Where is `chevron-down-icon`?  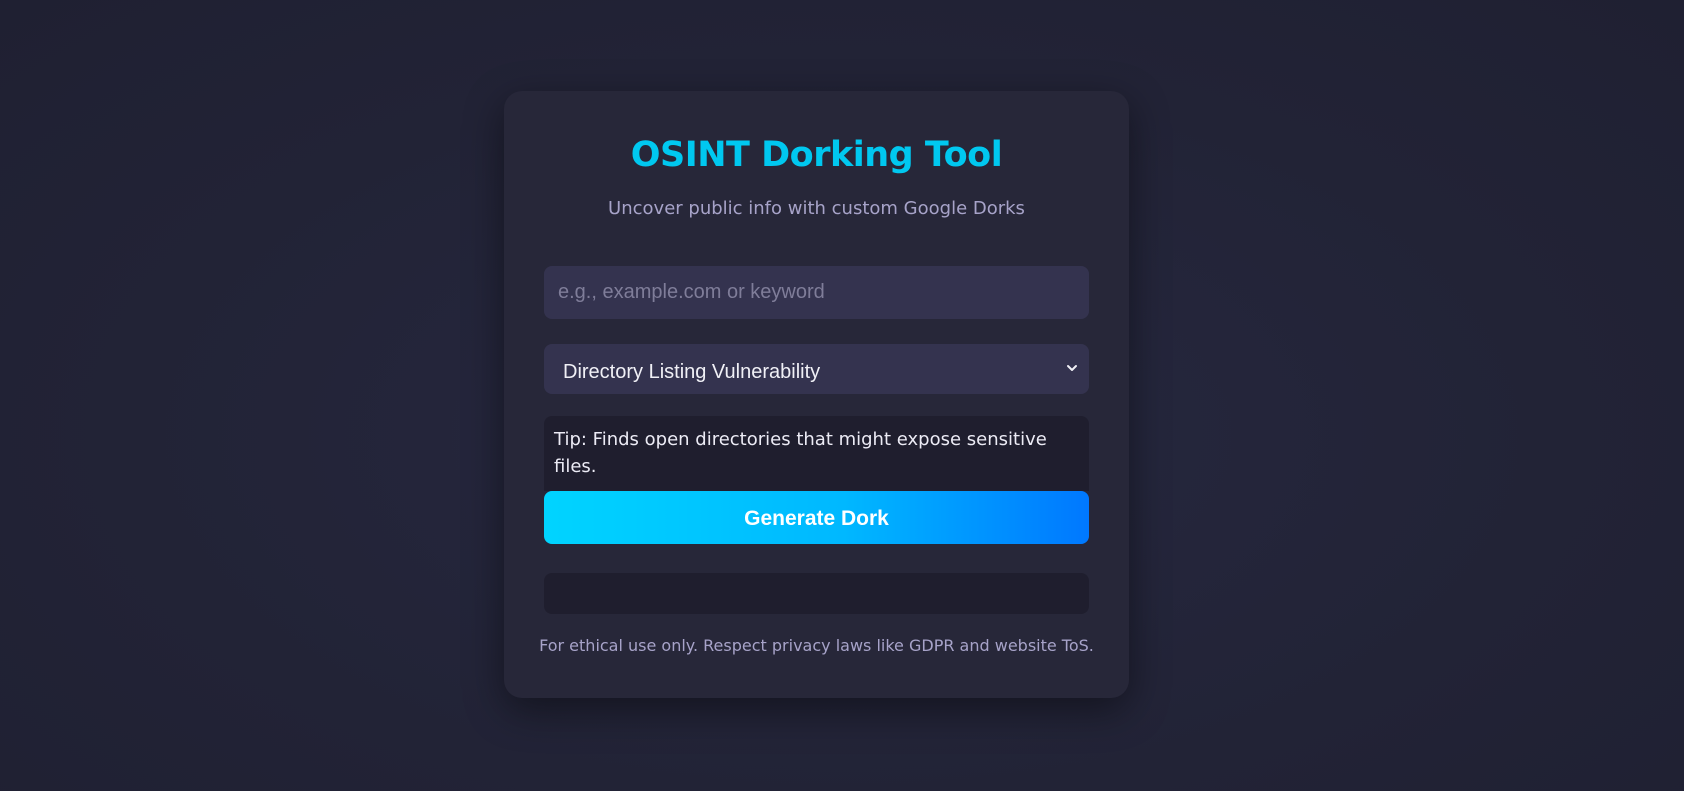
chevron-down-icon is located at coordinates (1072, 368).